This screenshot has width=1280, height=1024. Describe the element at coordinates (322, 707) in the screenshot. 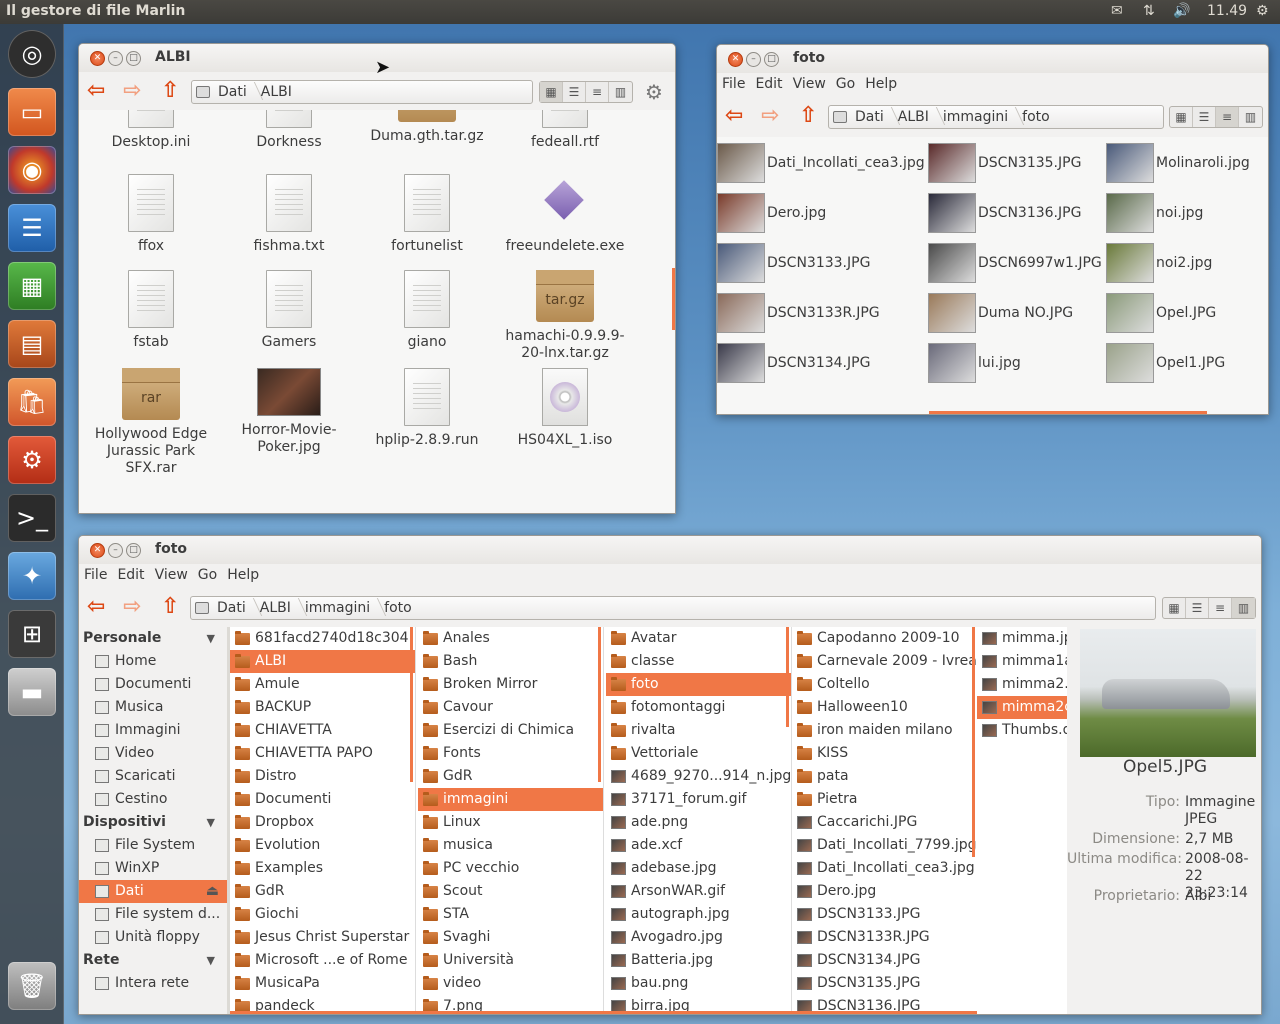

I see `folder-row: BACKUP` at that location.